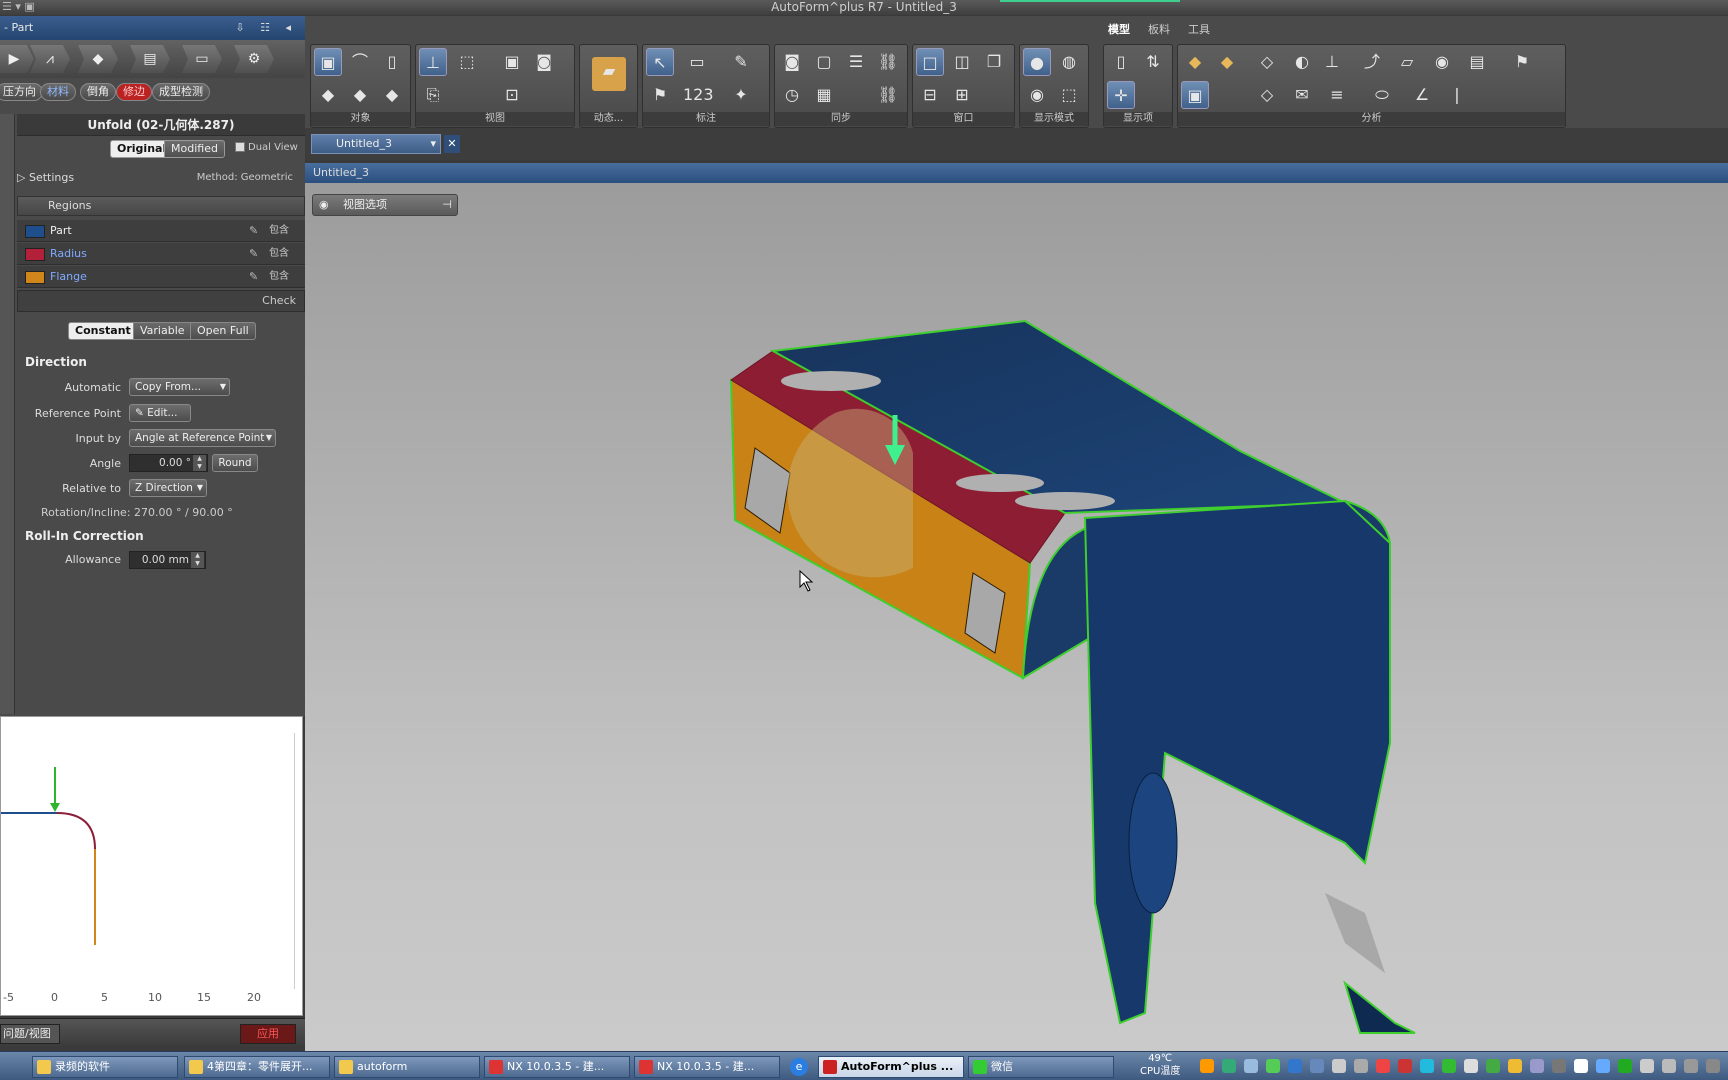 The image size is (1728, 1080). What do you see at coordinates (741, 95) in the screenshot?
I see `magic-icon: ✦` at bounding box center [741, 95].